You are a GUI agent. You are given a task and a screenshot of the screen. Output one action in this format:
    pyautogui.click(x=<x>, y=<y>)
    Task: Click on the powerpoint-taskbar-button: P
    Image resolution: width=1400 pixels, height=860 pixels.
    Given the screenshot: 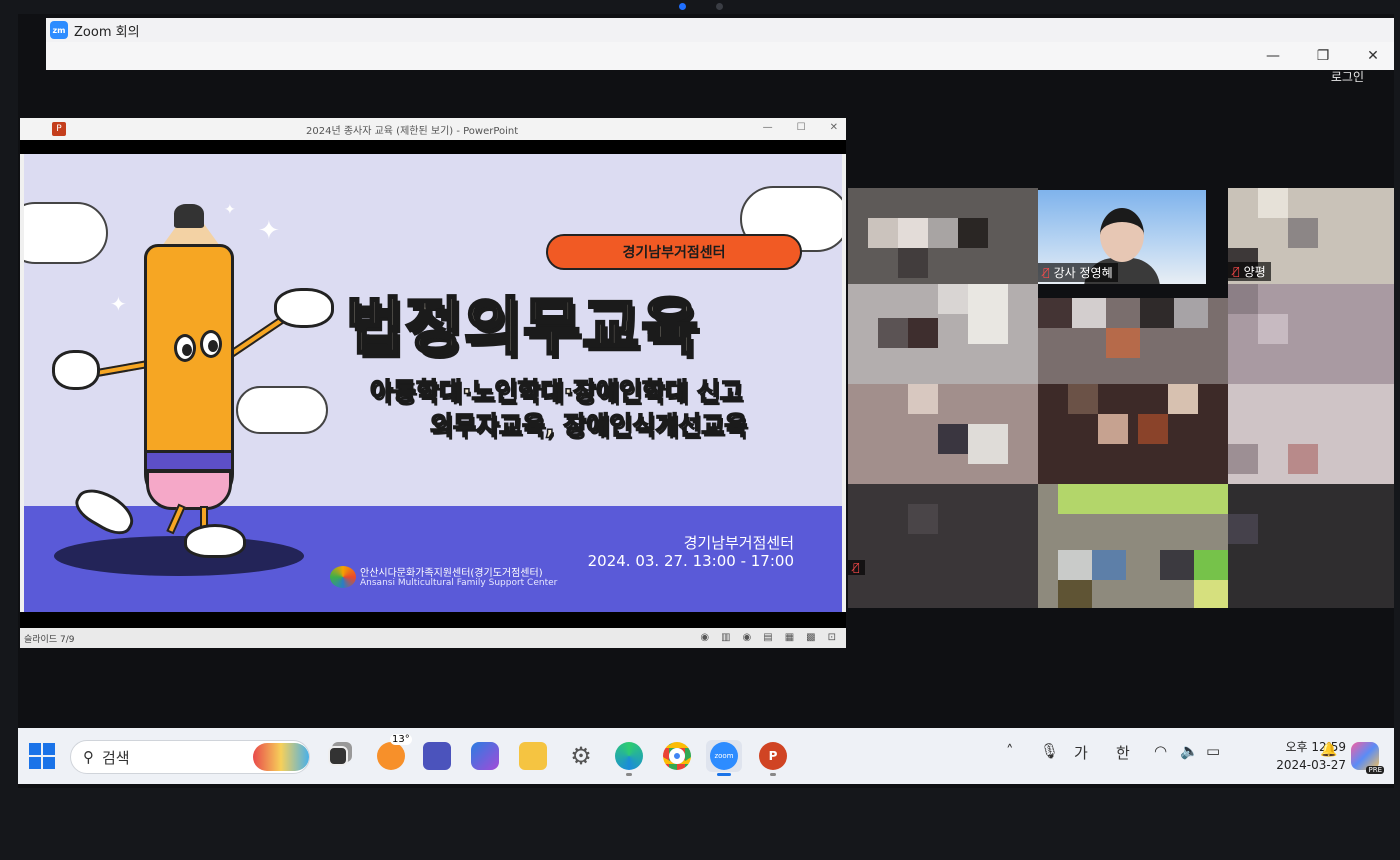 What is the action you would take?
    pyautogui.click(x=773, y=758)
    